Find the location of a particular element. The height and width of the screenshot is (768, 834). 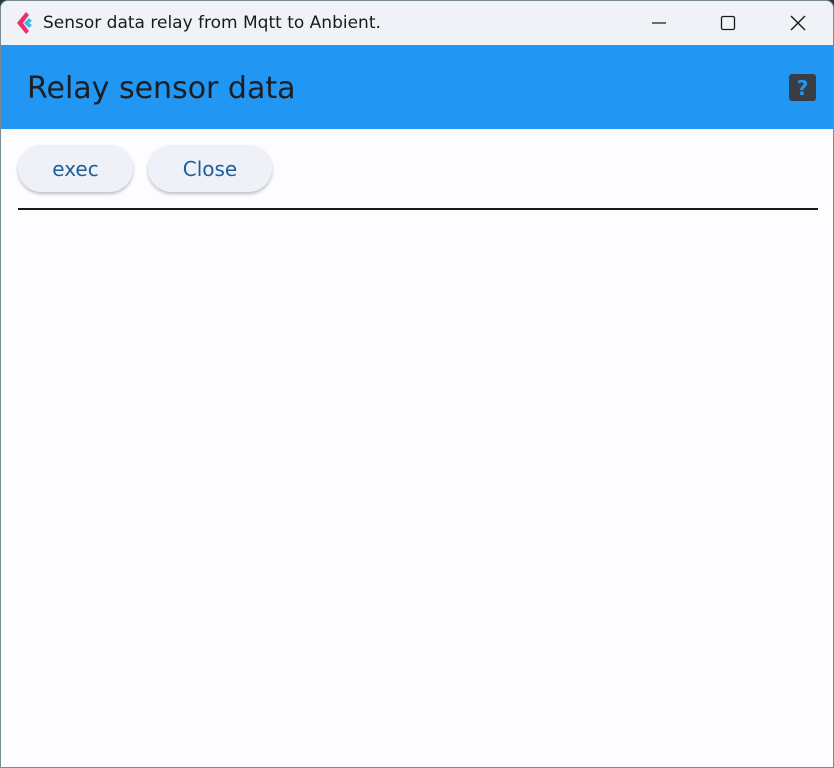

app-bar: Relay sensor data ? is located at coordinates (417, 87).